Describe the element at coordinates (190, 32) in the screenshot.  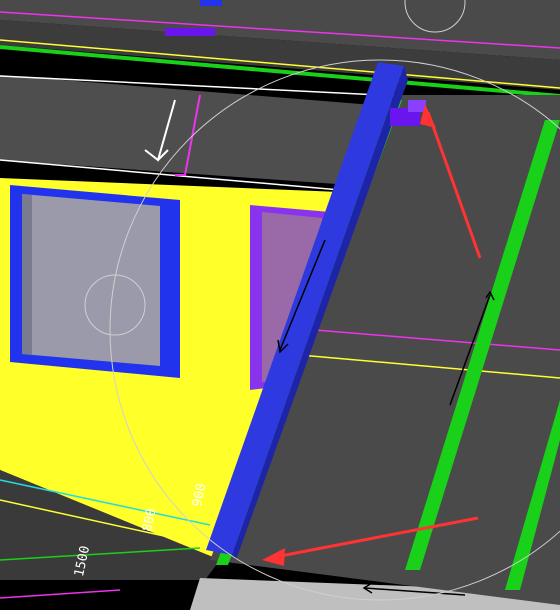
I see `top-magenta-block` at that location.